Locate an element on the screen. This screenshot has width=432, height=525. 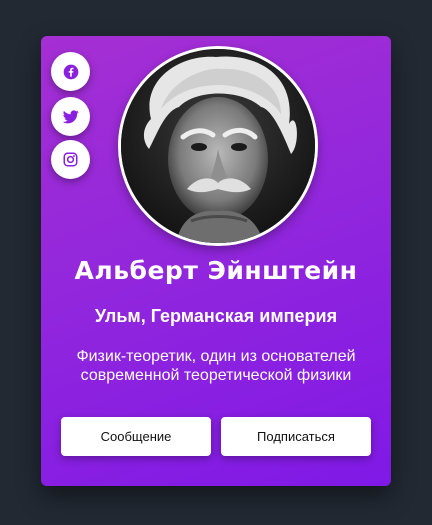
twitter-icon is located at coordinates (70, 116).